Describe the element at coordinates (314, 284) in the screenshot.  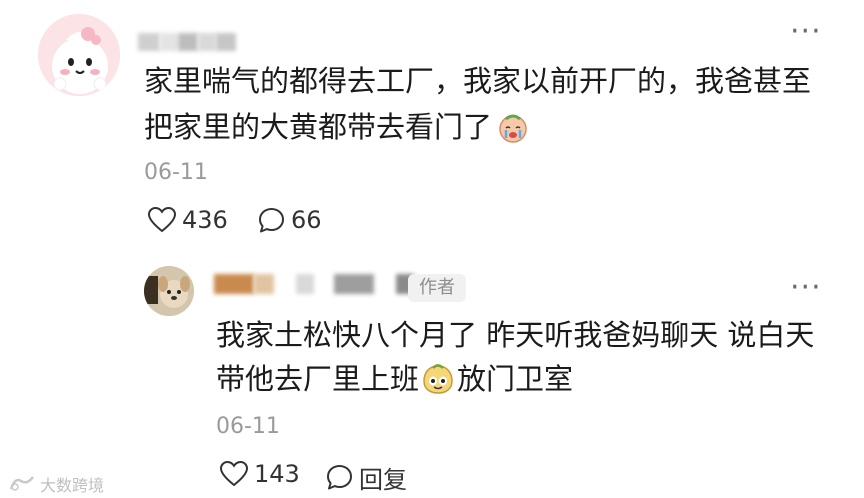
I see `author-name-blurred` at that location.